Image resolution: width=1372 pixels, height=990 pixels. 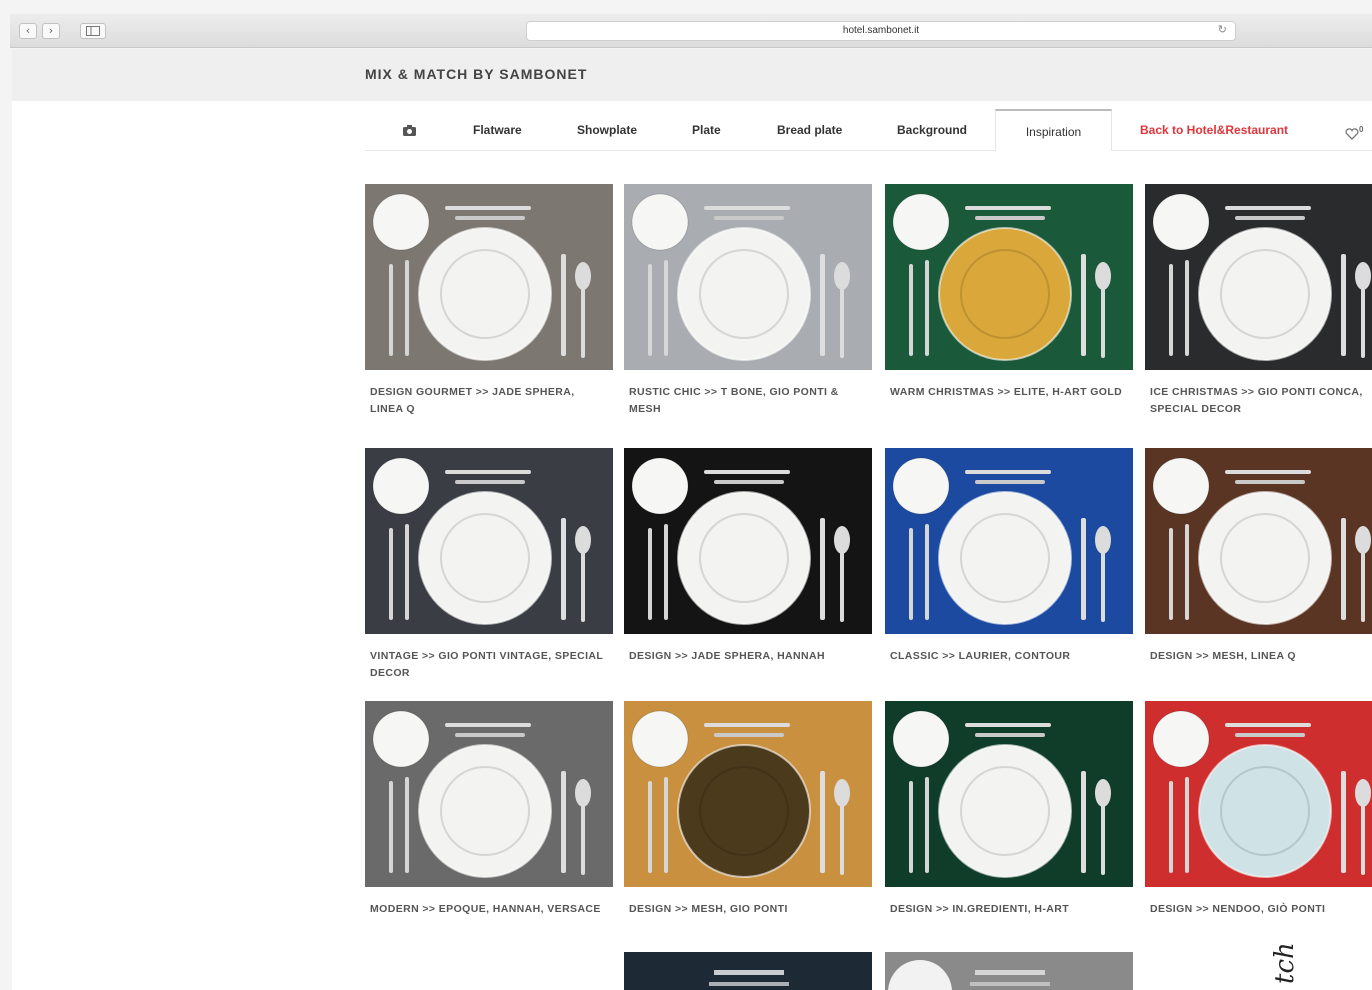 I want to click on gallery-caption: DESIGN >> IN.GREDIENTI, H-ART, so click(x=1009, y=909).